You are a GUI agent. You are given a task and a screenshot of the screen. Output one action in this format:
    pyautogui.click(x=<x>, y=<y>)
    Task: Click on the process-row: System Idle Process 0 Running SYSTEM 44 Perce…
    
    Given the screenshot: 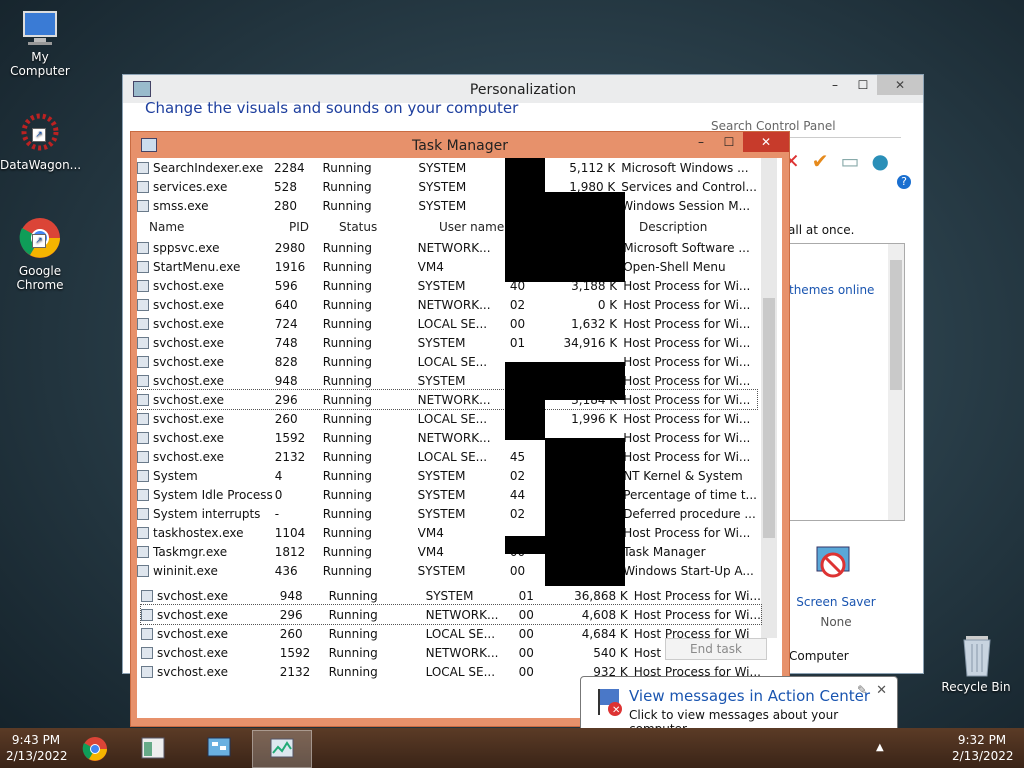 What is the action you would take?
    pyautogui.click(x=447, y=494)
    